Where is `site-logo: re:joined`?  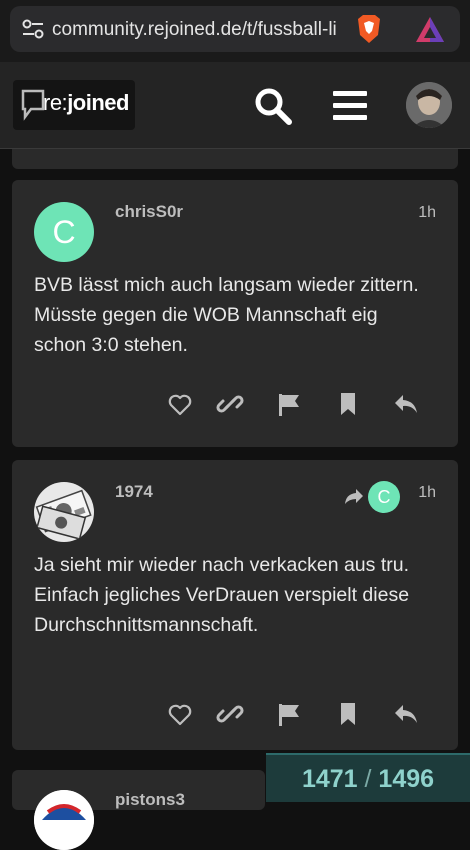
site-logo: re:joined is located at coordinates (74, 105).